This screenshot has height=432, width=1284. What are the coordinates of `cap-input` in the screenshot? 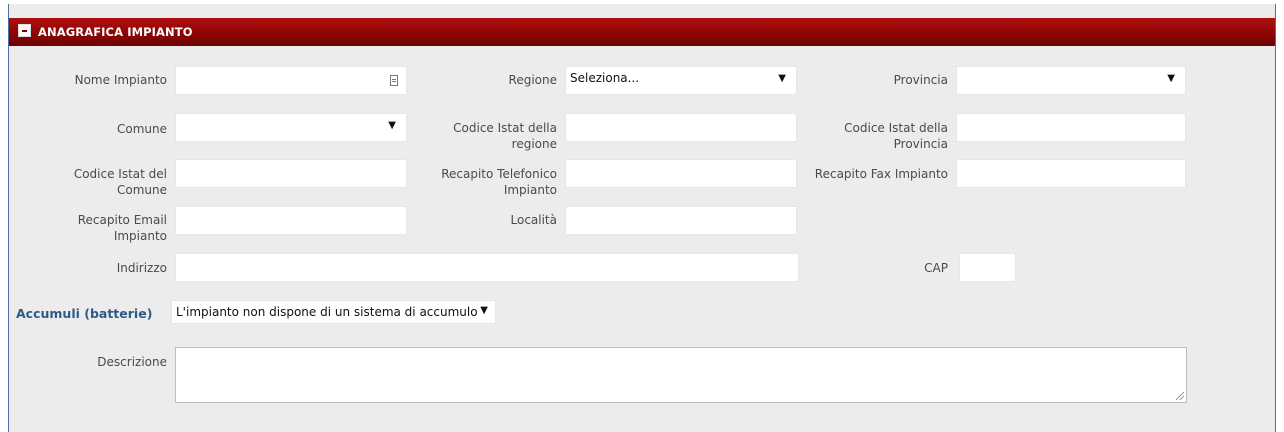 It's located at (987, 267).